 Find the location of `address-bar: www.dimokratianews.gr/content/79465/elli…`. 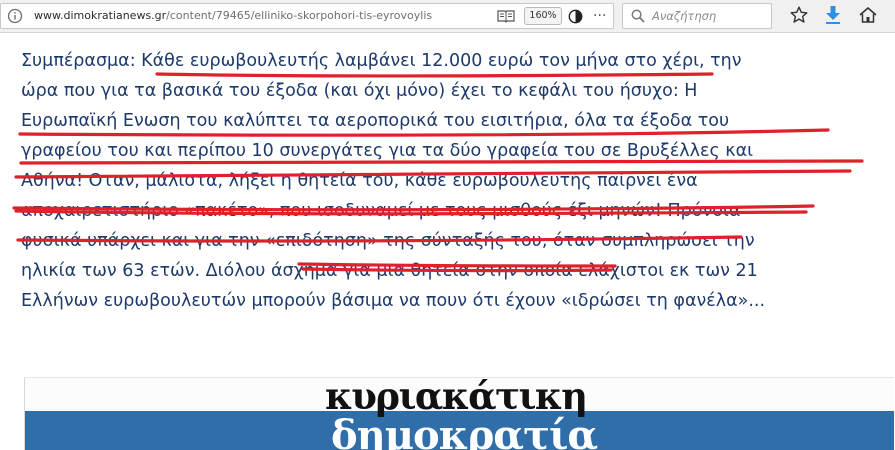

address-bar: www.dimokratianews.gr/content/79465/elli… is located at coordinates (307, 16).